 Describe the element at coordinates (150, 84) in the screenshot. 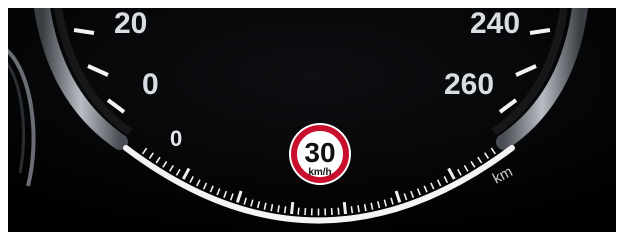

I see `speed-label-0: 0` at that location.